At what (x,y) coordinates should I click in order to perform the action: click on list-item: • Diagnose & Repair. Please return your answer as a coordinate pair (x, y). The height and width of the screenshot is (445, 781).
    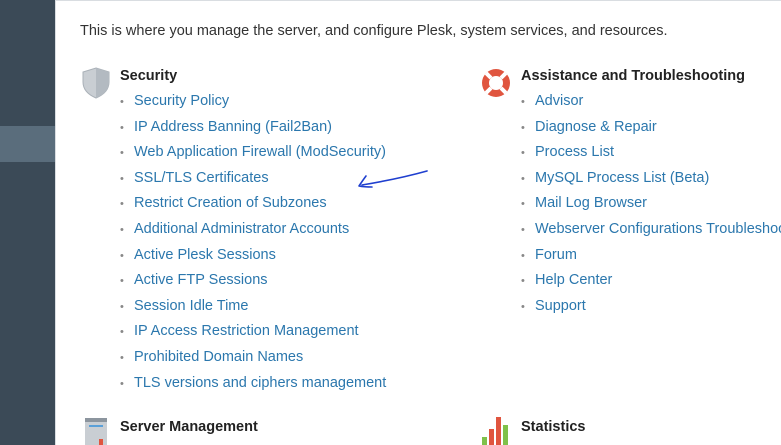
    Looking at the image, I should click on (589, 126).